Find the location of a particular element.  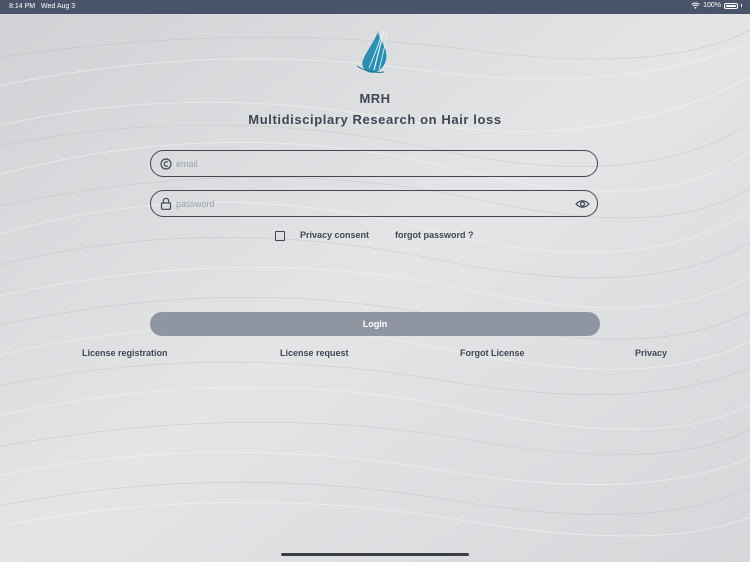

forgot-password-link: forgot password ? is located at coordinates (434, 235).